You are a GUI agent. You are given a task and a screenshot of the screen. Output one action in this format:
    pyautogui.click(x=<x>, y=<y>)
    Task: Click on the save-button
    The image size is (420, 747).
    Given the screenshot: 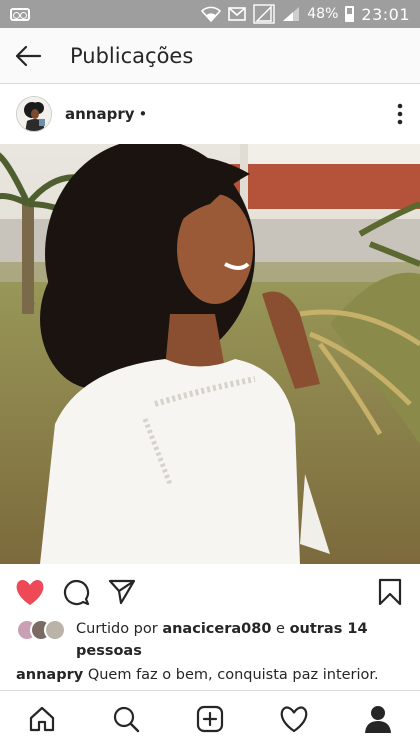 What is the action you would take?
    pyautogui.click(x=390, y=592)
    